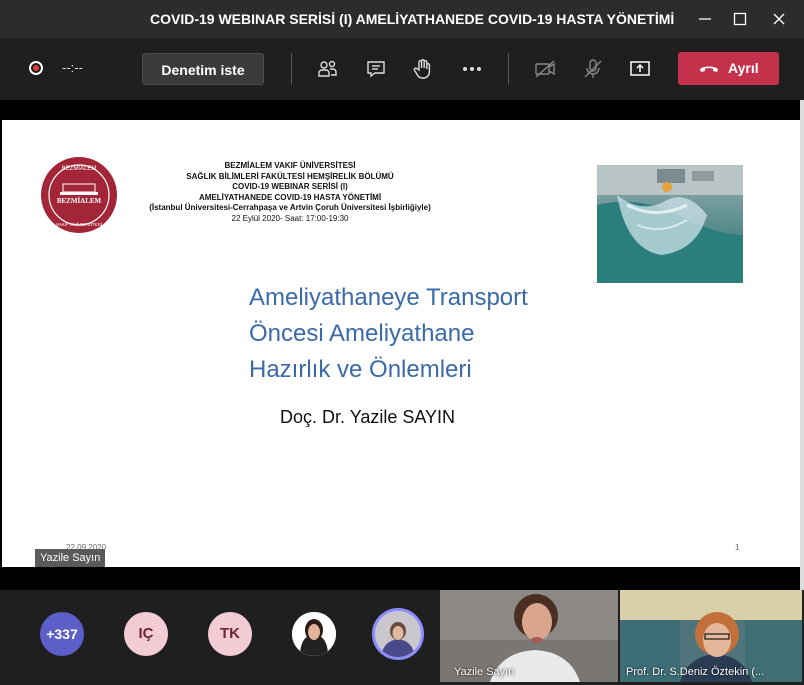 This screenshot has width=804, height=685. Describe the element at coordinates (705, 19) in the screenshot. I see `minimize-icon` at that location.